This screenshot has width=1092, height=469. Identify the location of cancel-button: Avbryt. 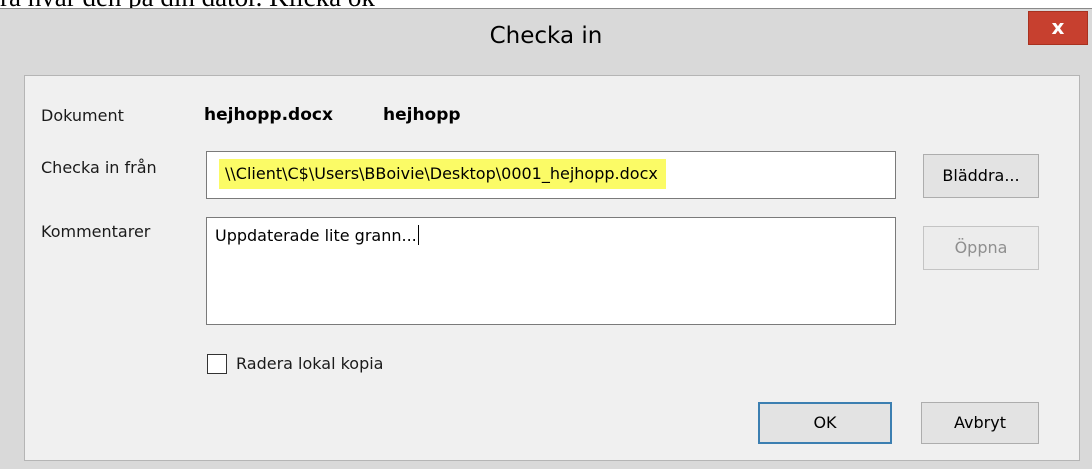
(980, 423).